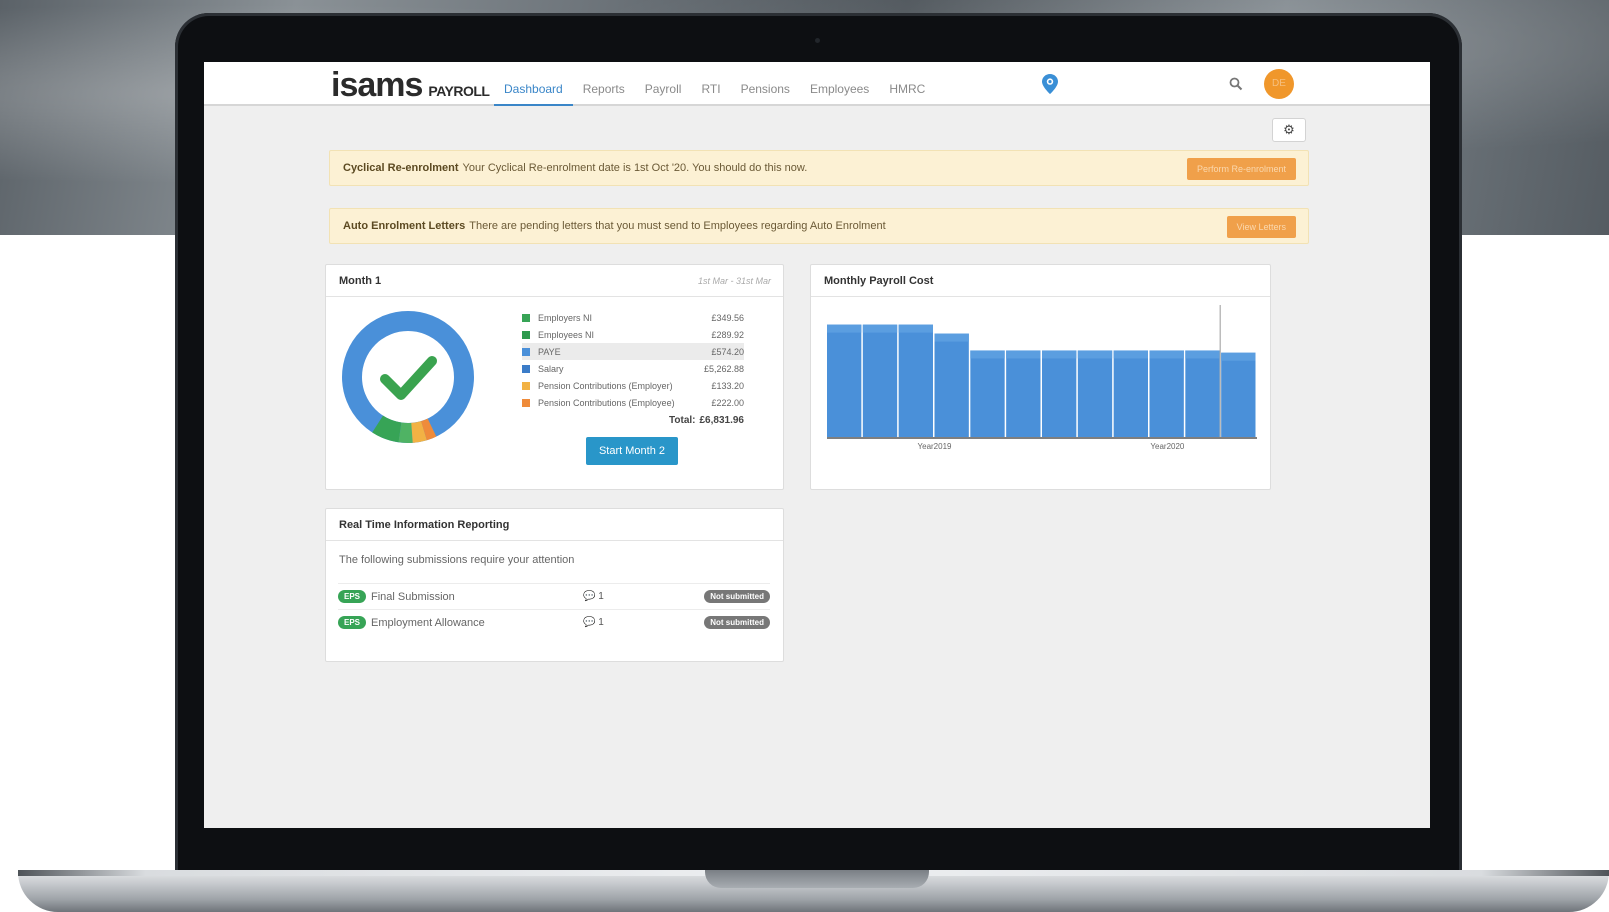 This screenshot has height=912, width=1609. What do you see at coordinates (879, 281) in the screenshot?
I see `payroll-cost-title: Monthly Payroll Cost` at bounding box center [879, 281].